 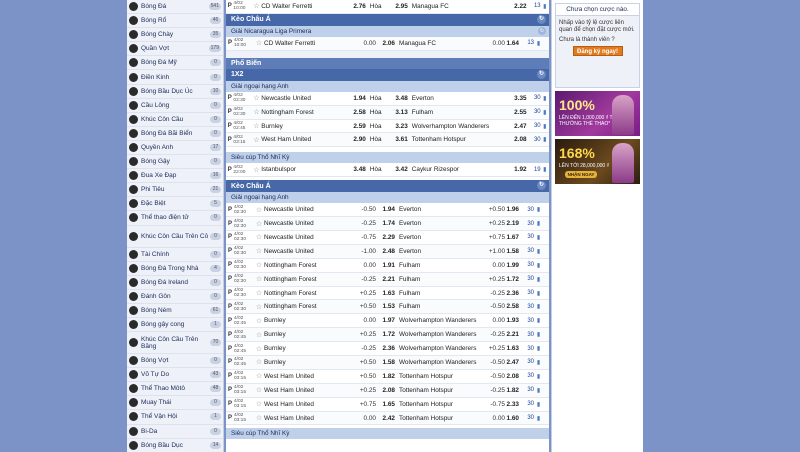 I want to click on sidebar-item: Bóng Gậy 0, so click(x=175, y=162).